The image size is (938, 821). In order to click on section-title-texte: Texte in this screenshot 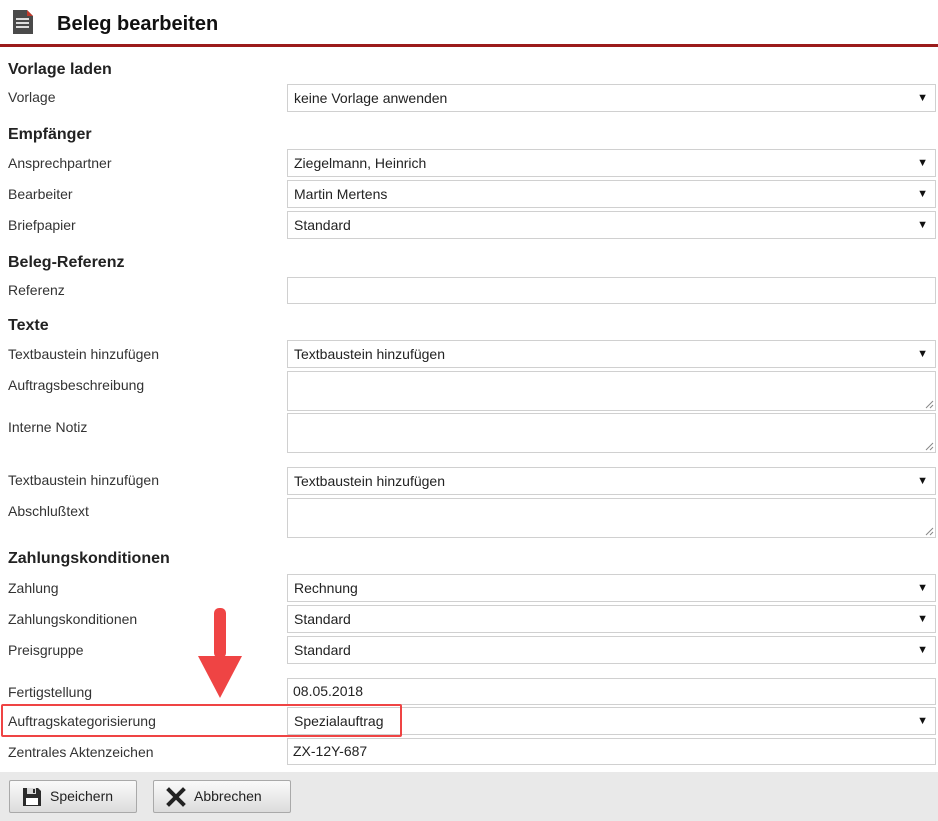, I will do `click(28, 325)`.